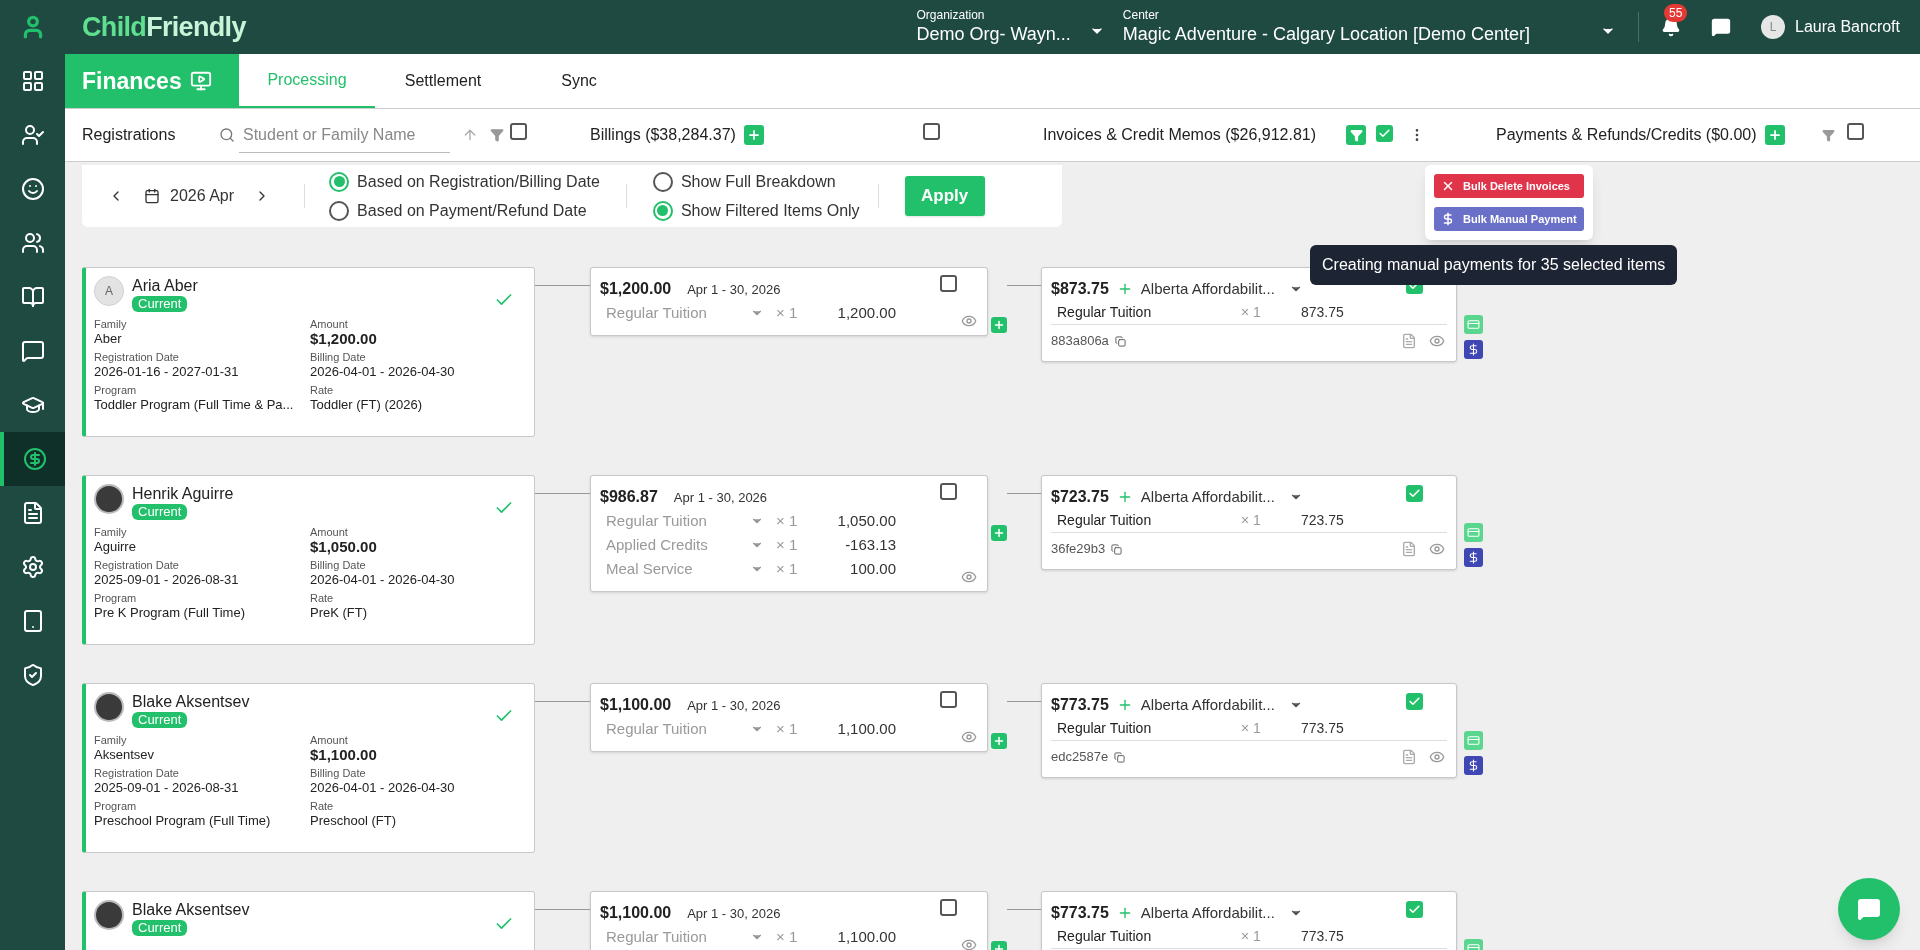 Image resolution: width=1920 pixels, height=950 pixels. Describe the element at coordinates (1626, 135) in the screenshot. I see `column-title: Payments & Refunds/Credits ($0.00)` at that location.